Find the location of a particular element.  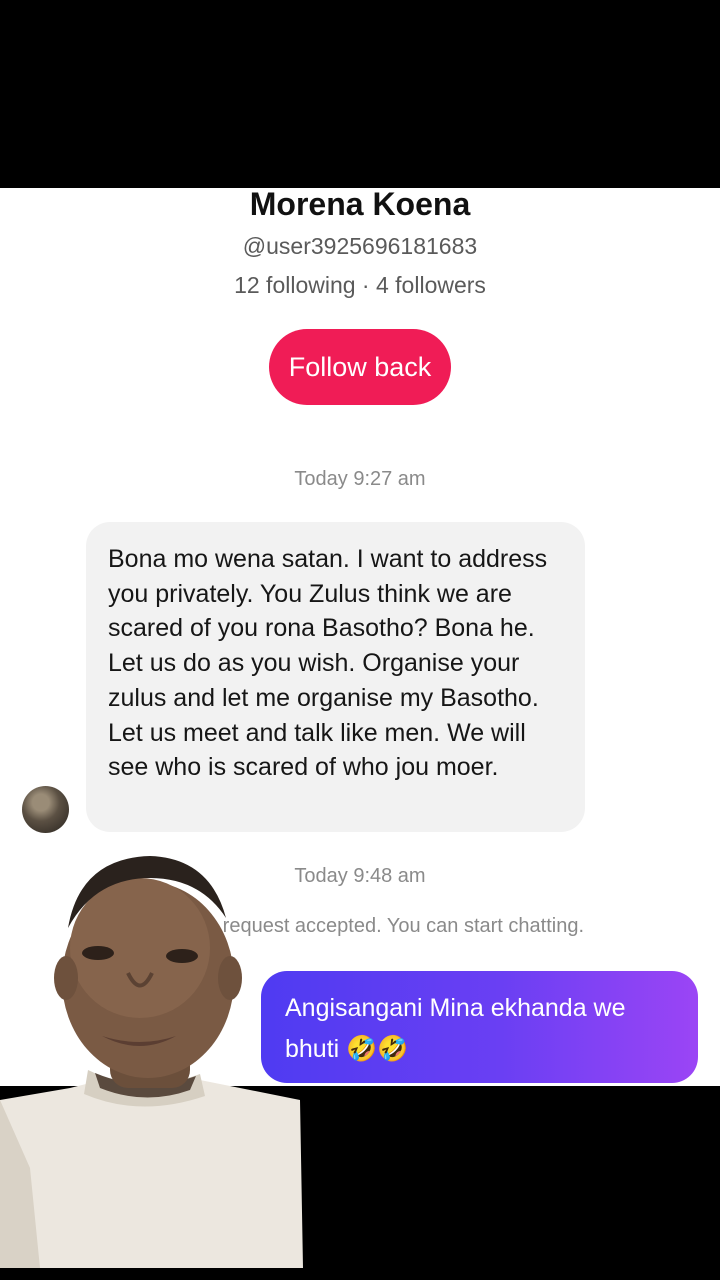

profile-stats: 12 following · 4 followers is located at coordinates (360, 285).